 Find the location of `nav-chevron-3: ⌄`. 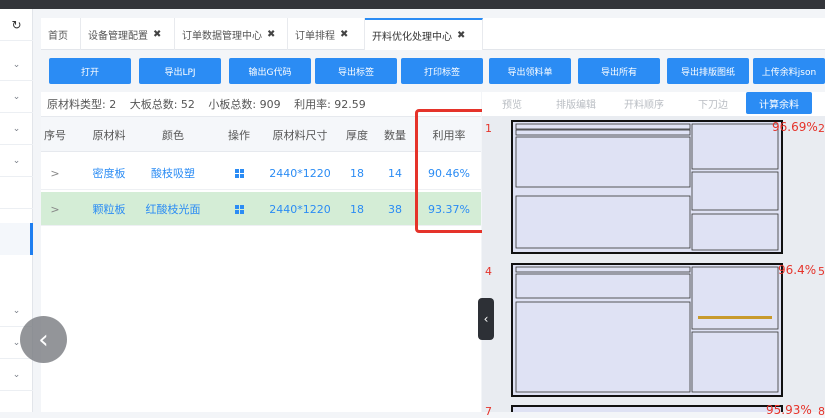

nav-chevron-3: ⌄ is located at coordinates (16, 129).